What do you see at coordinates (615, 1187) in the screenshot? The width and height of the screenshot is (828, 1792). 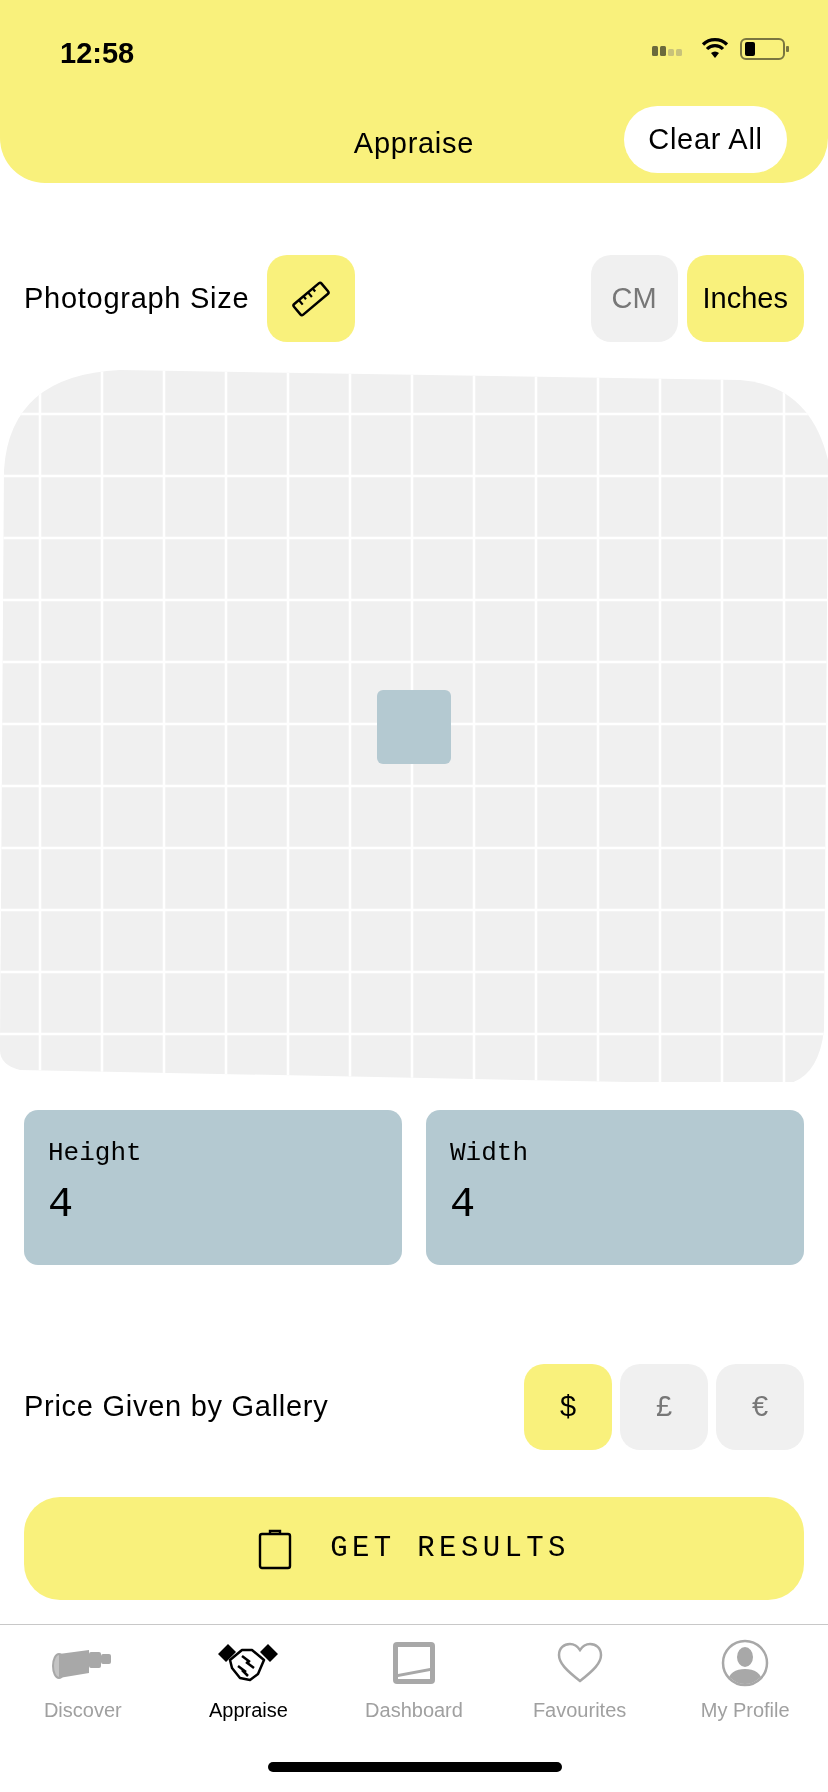 I see `dimension-field: Width 4` at bounding box center [615, 1187].